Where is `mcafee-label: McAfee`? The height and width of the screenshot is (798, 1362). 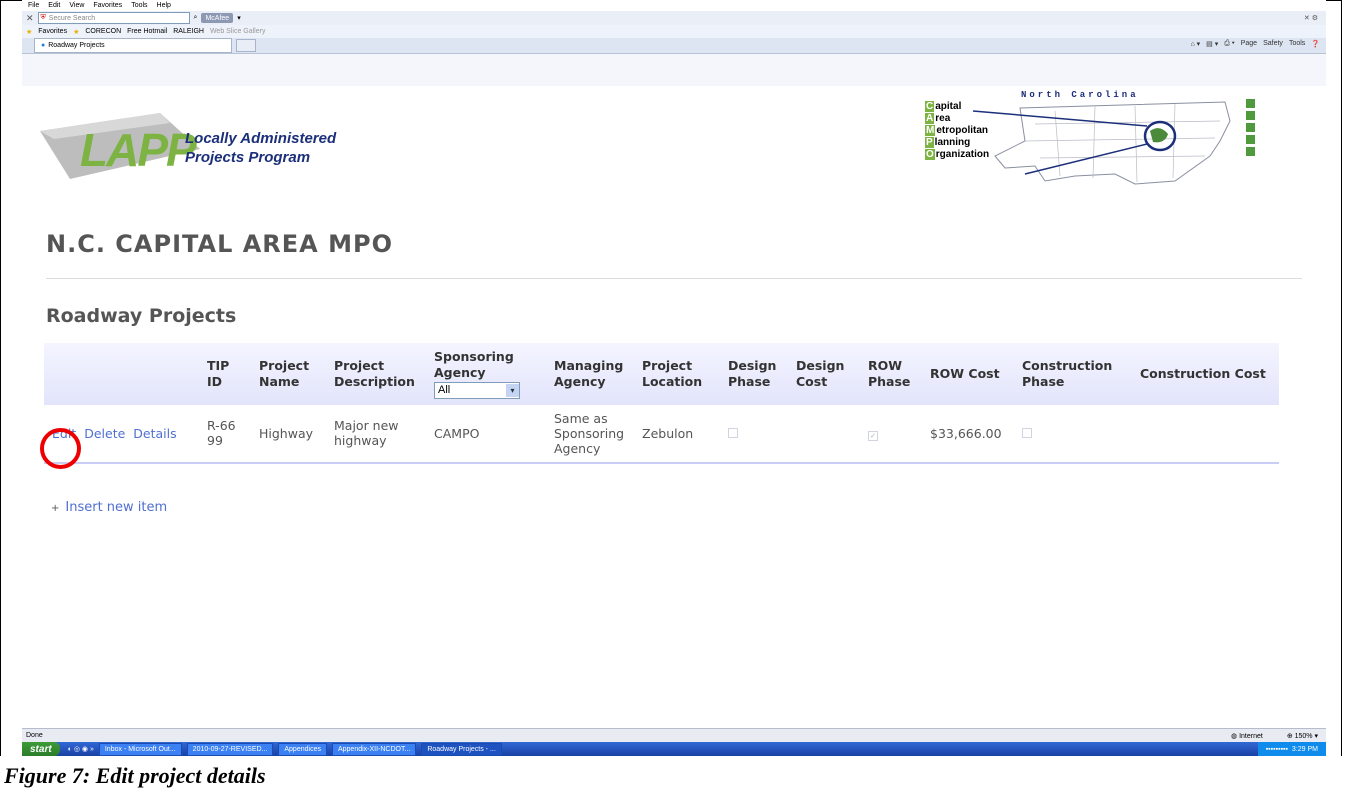
mcafee-label: McAfee is located at coordinates (217, 18).